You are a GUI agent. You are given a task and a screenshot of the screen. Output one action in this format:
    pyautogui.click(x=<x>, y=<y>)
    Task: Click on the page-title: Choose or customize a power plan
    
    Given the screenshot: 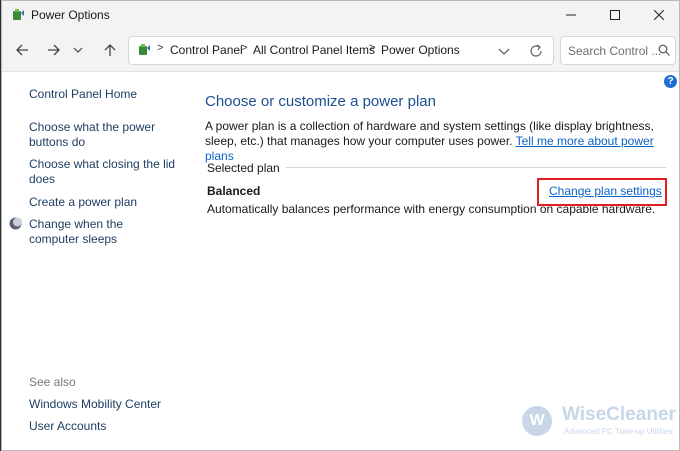 What is the action you would take?
    pyautogui.click(x=320, y=101)
    